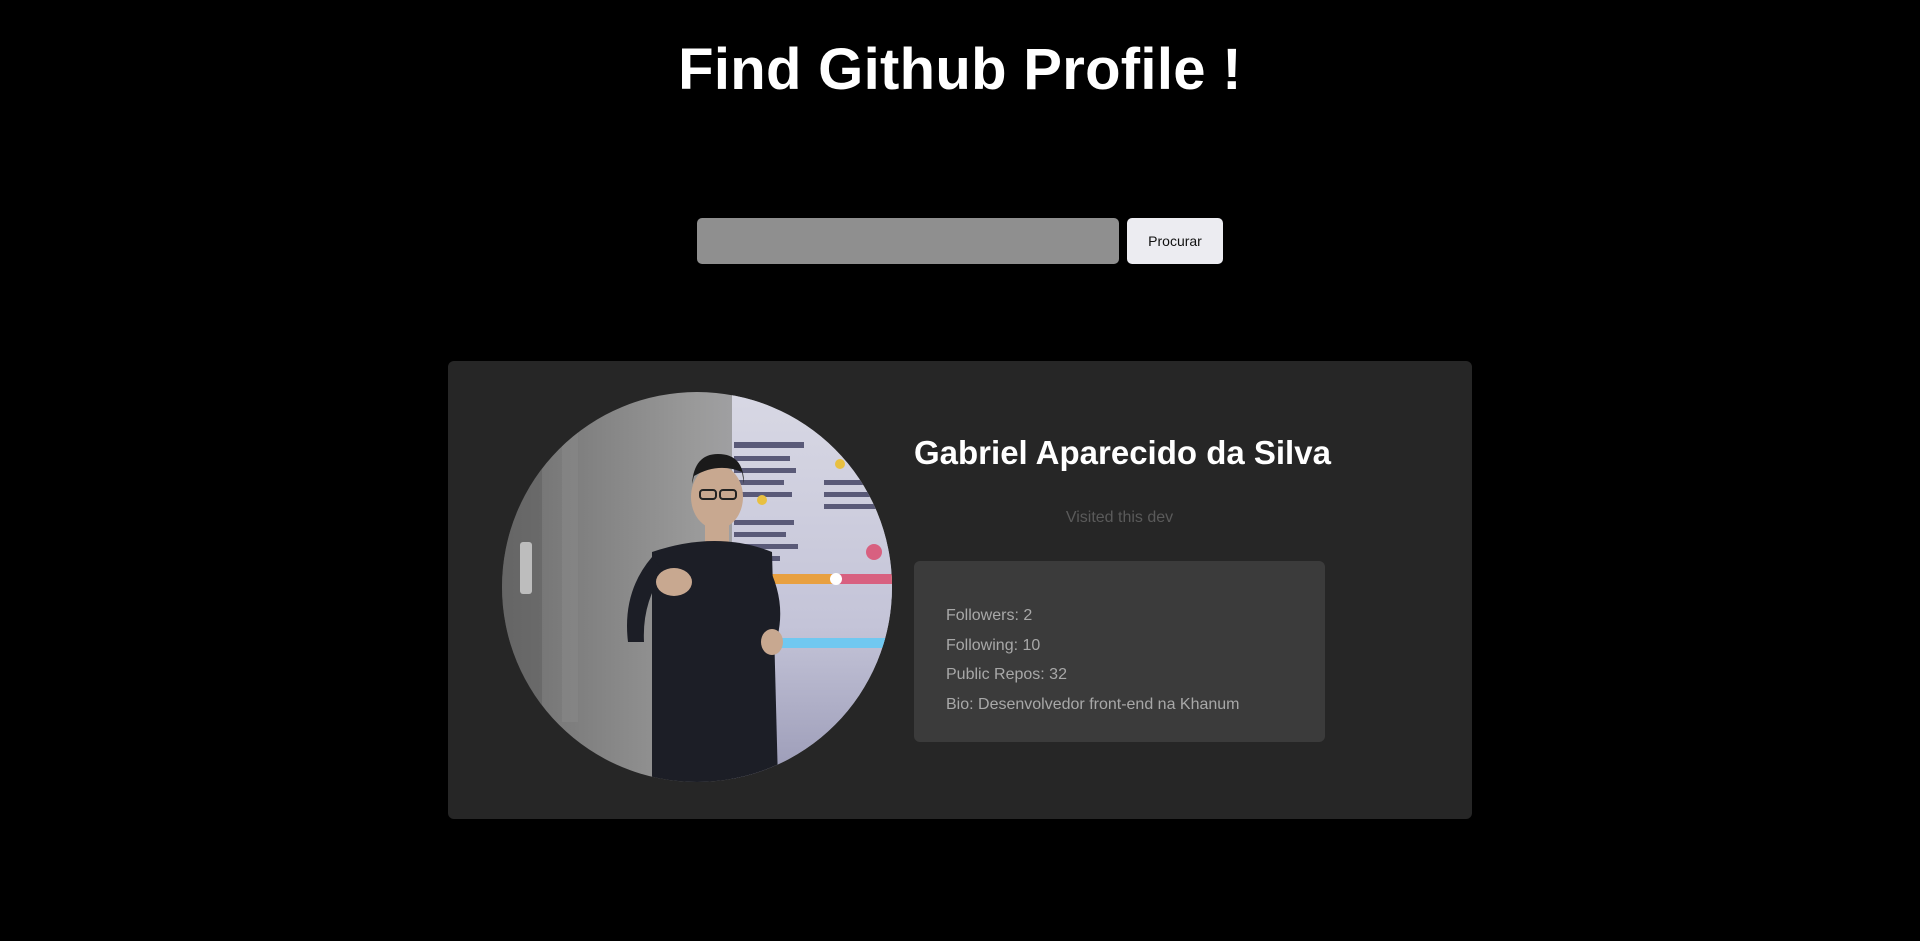 The image size is (1920, 941). I want to click on visited-text: Visited this dev, so click(1119, 517).